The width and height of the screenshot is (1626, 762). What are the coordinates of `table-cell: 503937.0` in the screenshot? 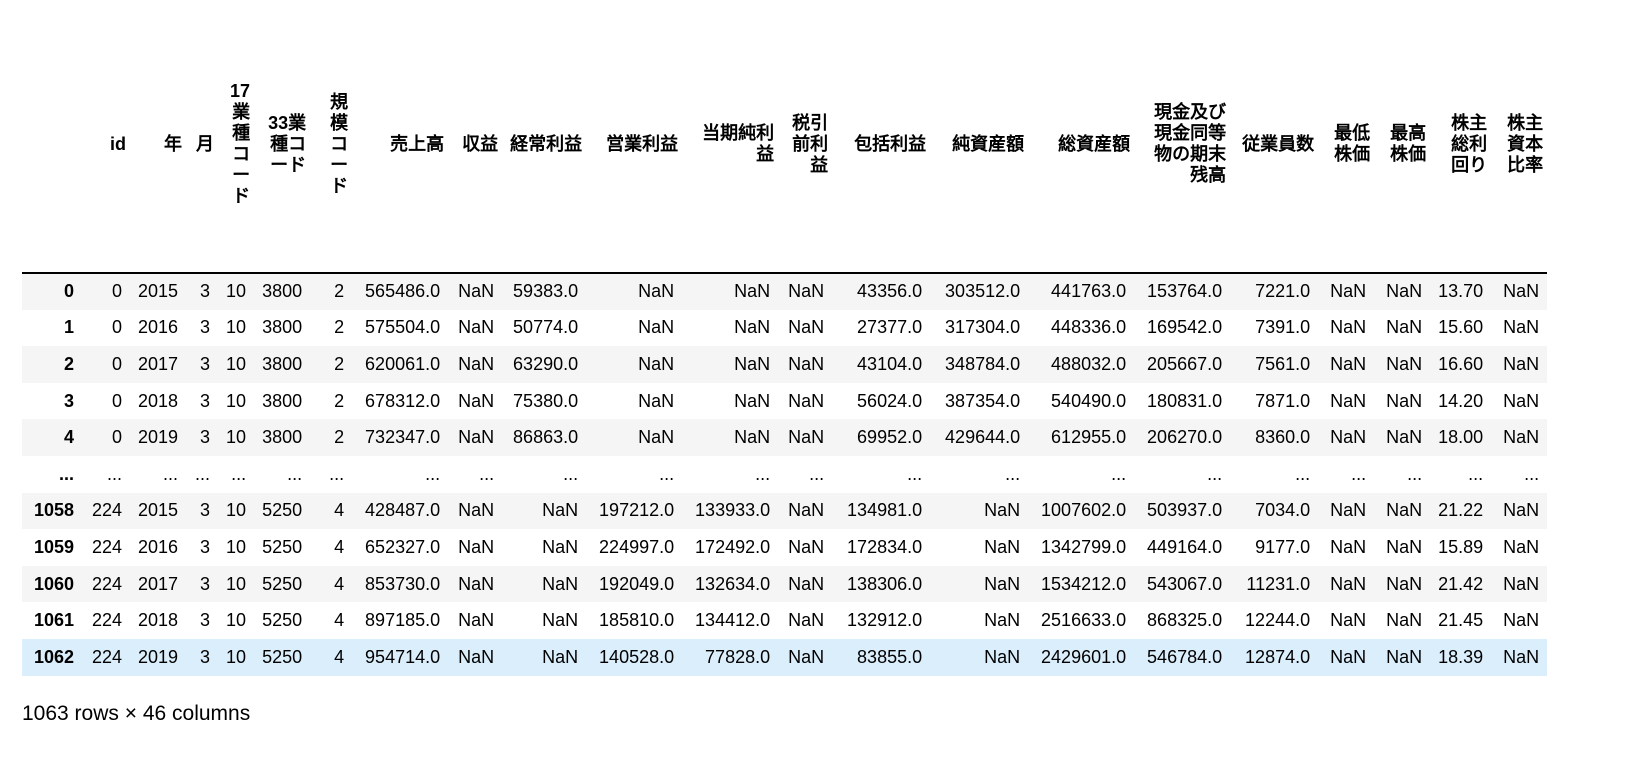 It's located at (1185, 510).